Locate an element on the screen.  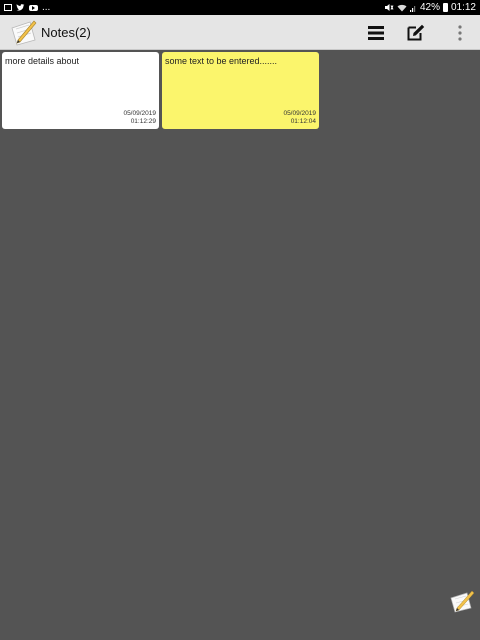
page-title: Notes(2) is located at coordinates (66, 32).